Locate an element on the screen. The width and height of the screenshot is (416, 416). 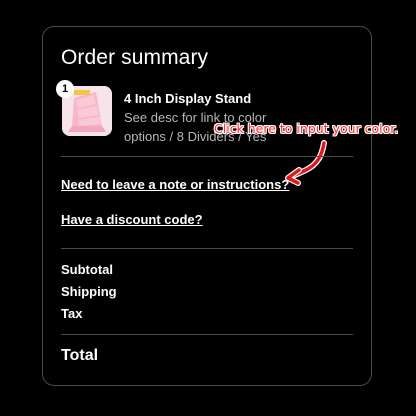
product-name: 4 Inch Display Stand is located at coordinates (188, 98).